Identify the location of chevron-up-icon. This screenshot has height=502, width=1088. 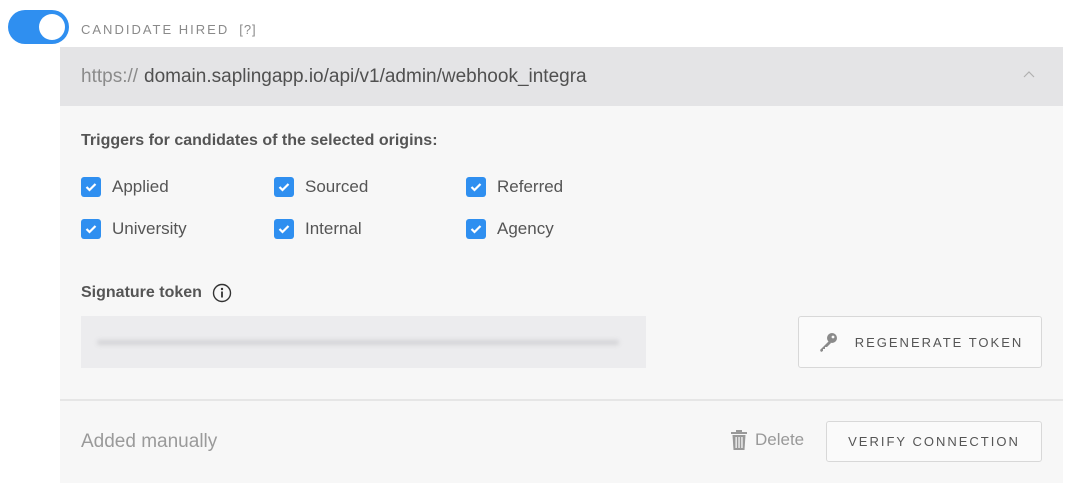
(1029, 74).